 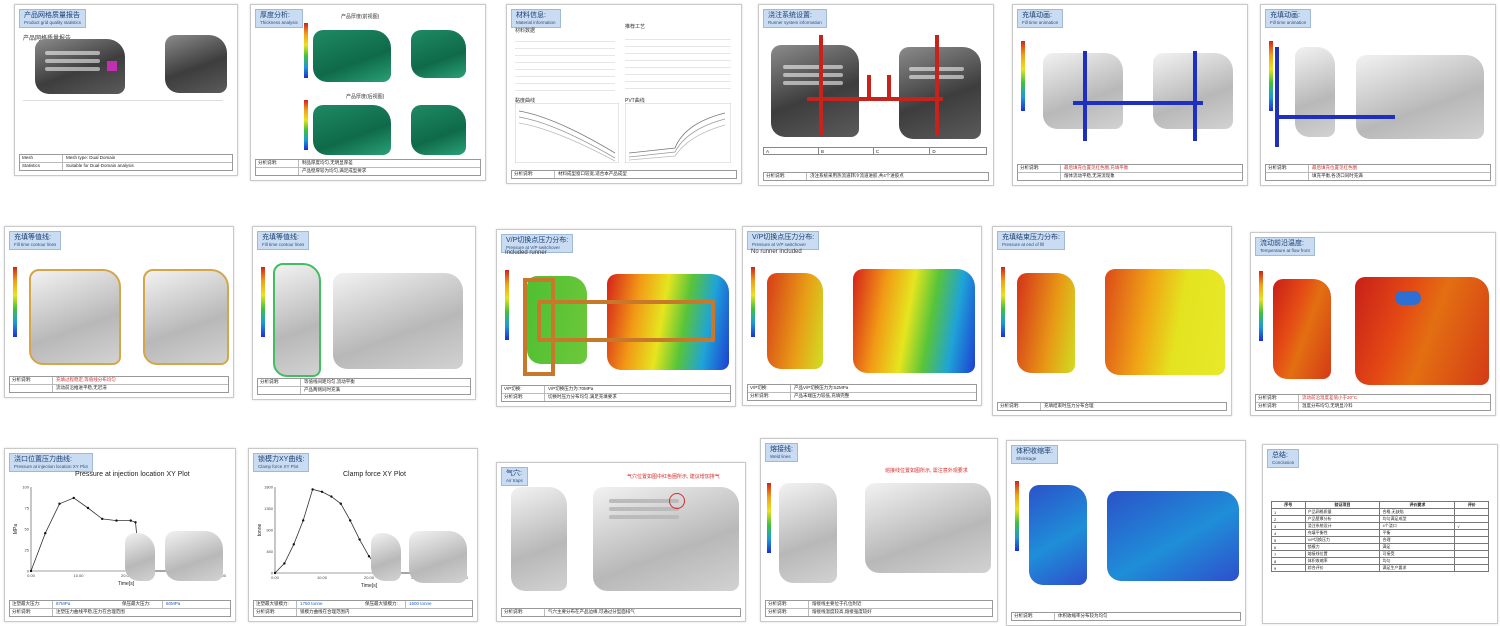 I want to click on slide-footer: 分析说明: 最后填充位置见红色圈 填充平衡,各浇口同时充满, so click(x=1378, y=172).